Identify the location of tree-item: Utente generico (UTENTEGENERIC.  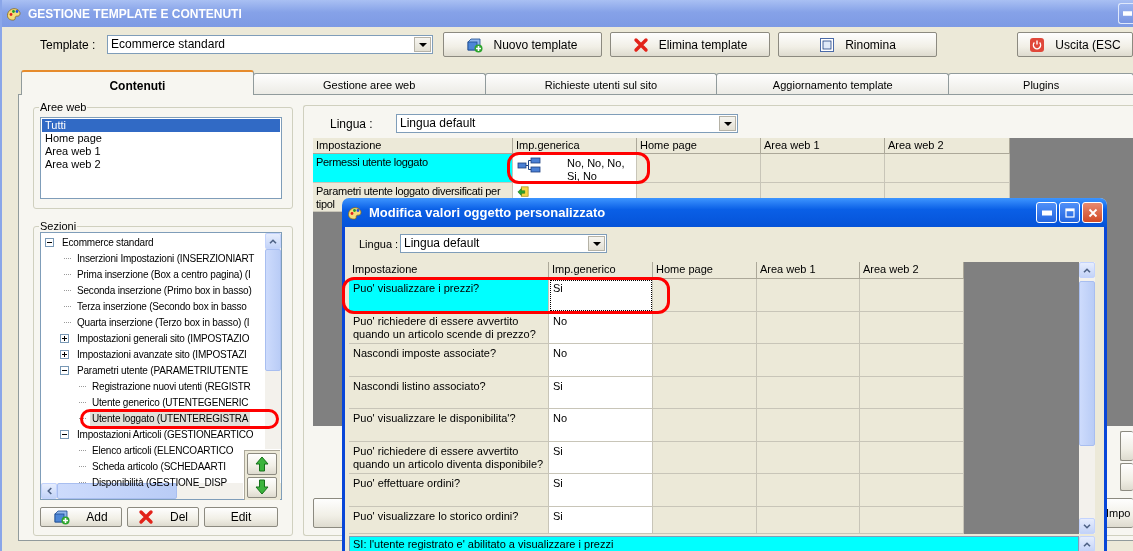
(170, 402).